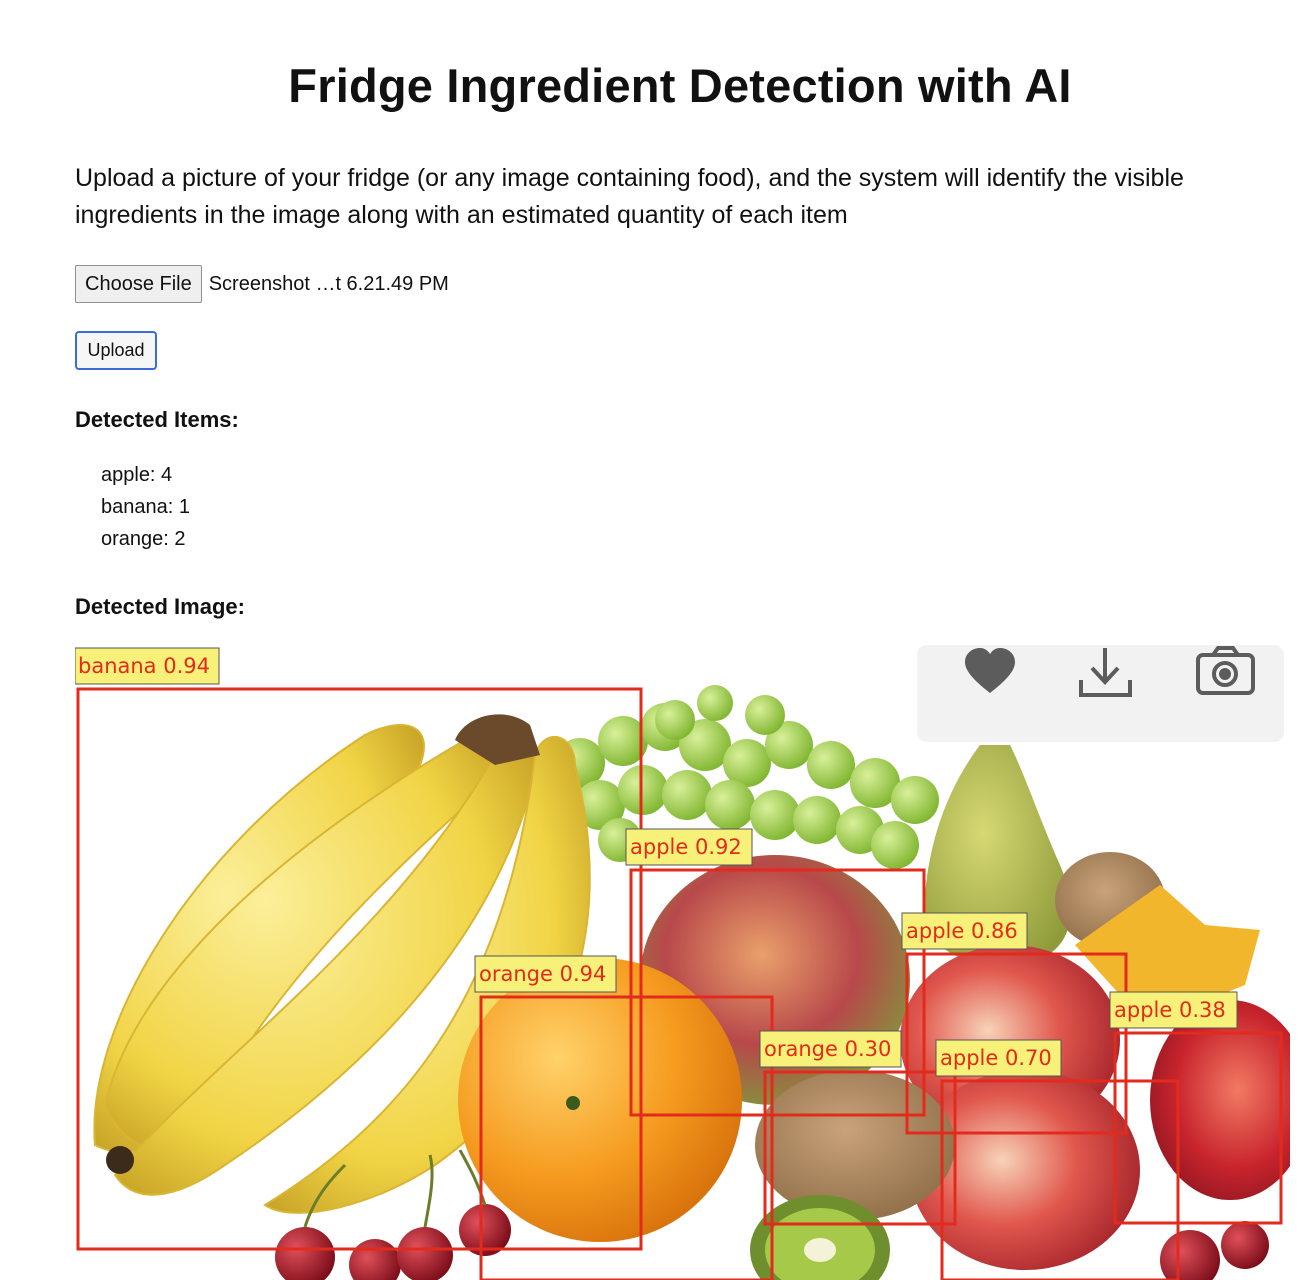 This screenshot has width=1312, height=1280. I want to click on detection-label: apple 0.92, so click(689, 847).